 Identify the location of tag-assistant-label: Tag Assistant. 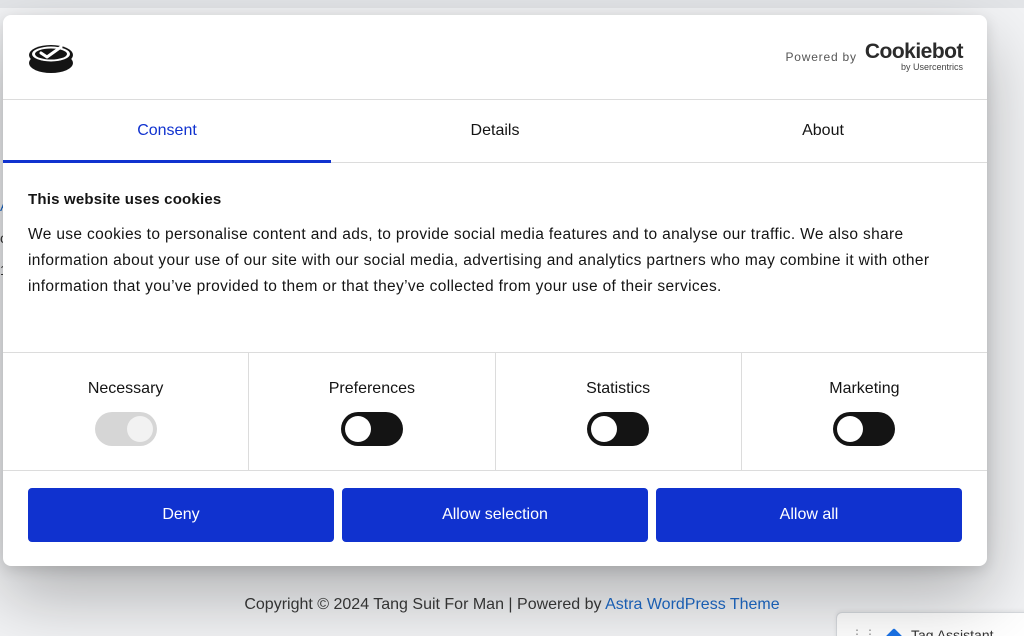
(952, 631).